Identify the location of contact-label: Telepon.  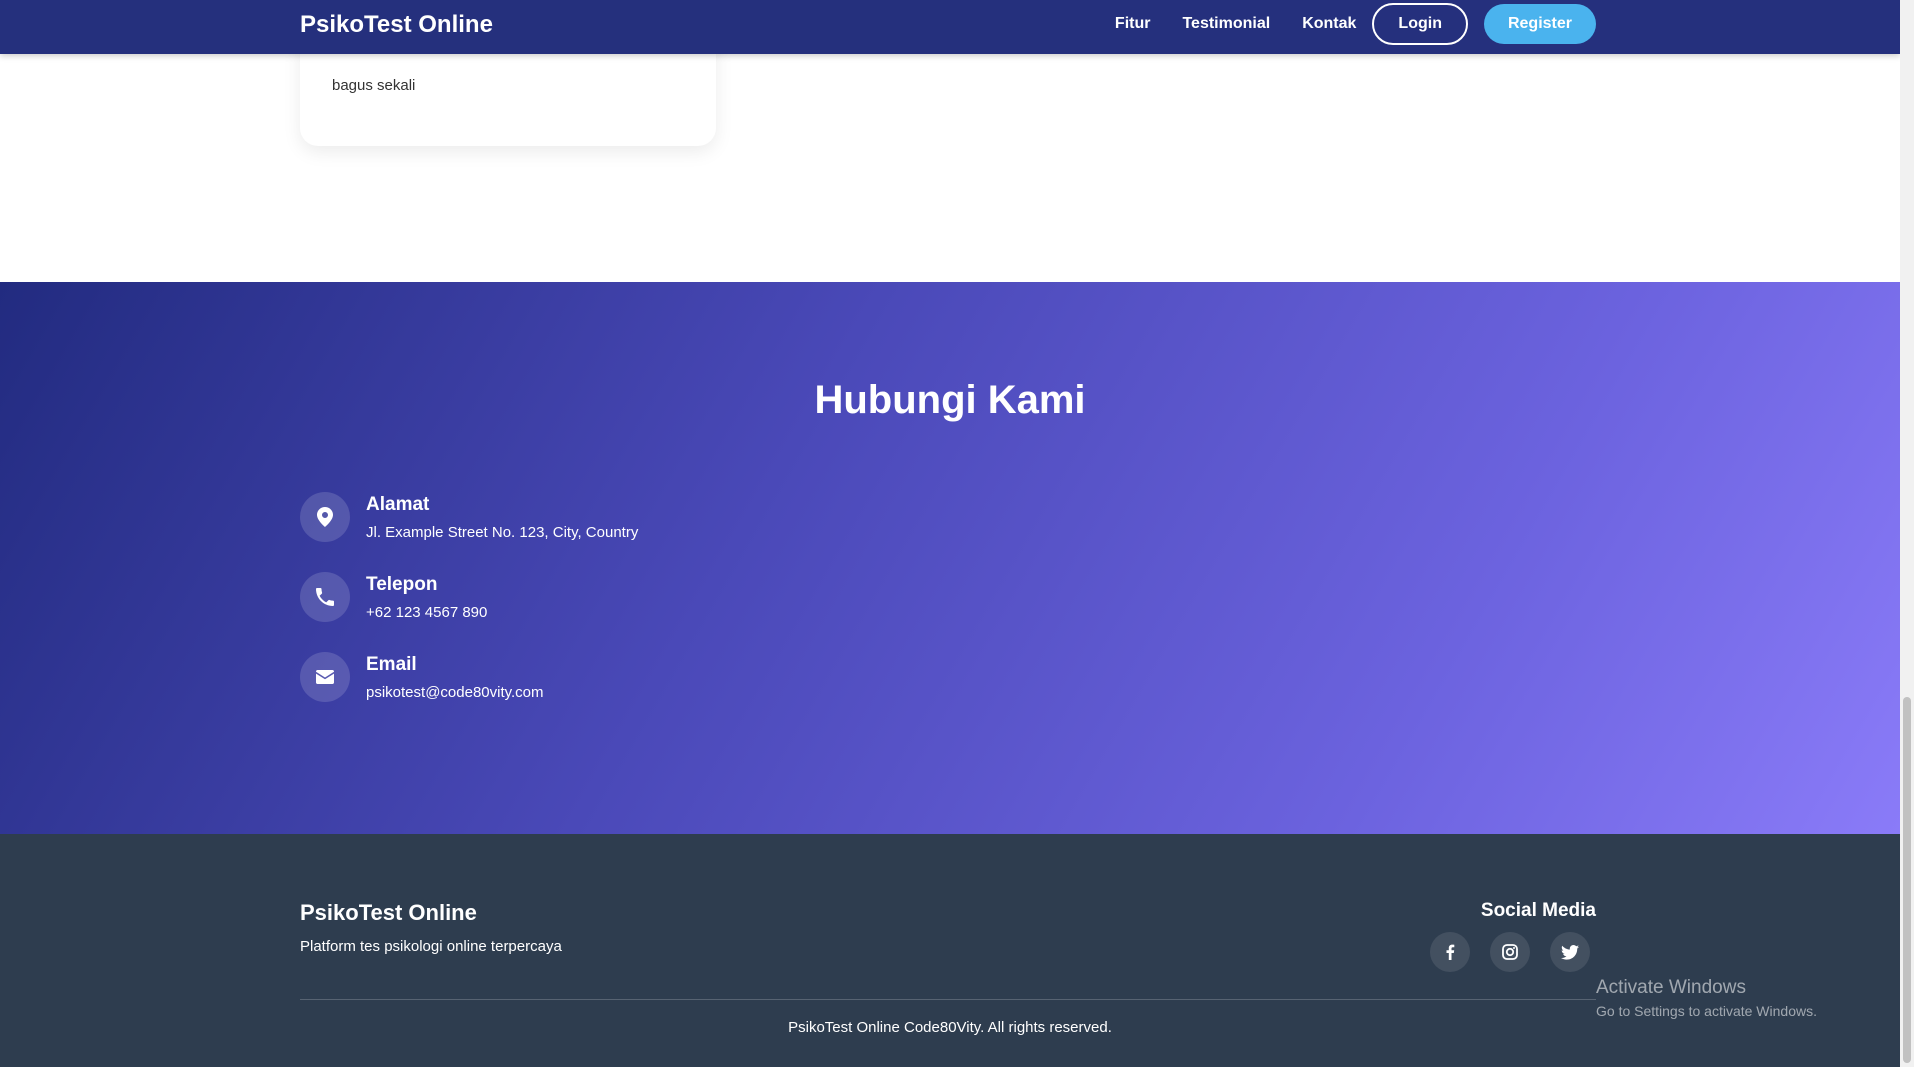
(402, 584).